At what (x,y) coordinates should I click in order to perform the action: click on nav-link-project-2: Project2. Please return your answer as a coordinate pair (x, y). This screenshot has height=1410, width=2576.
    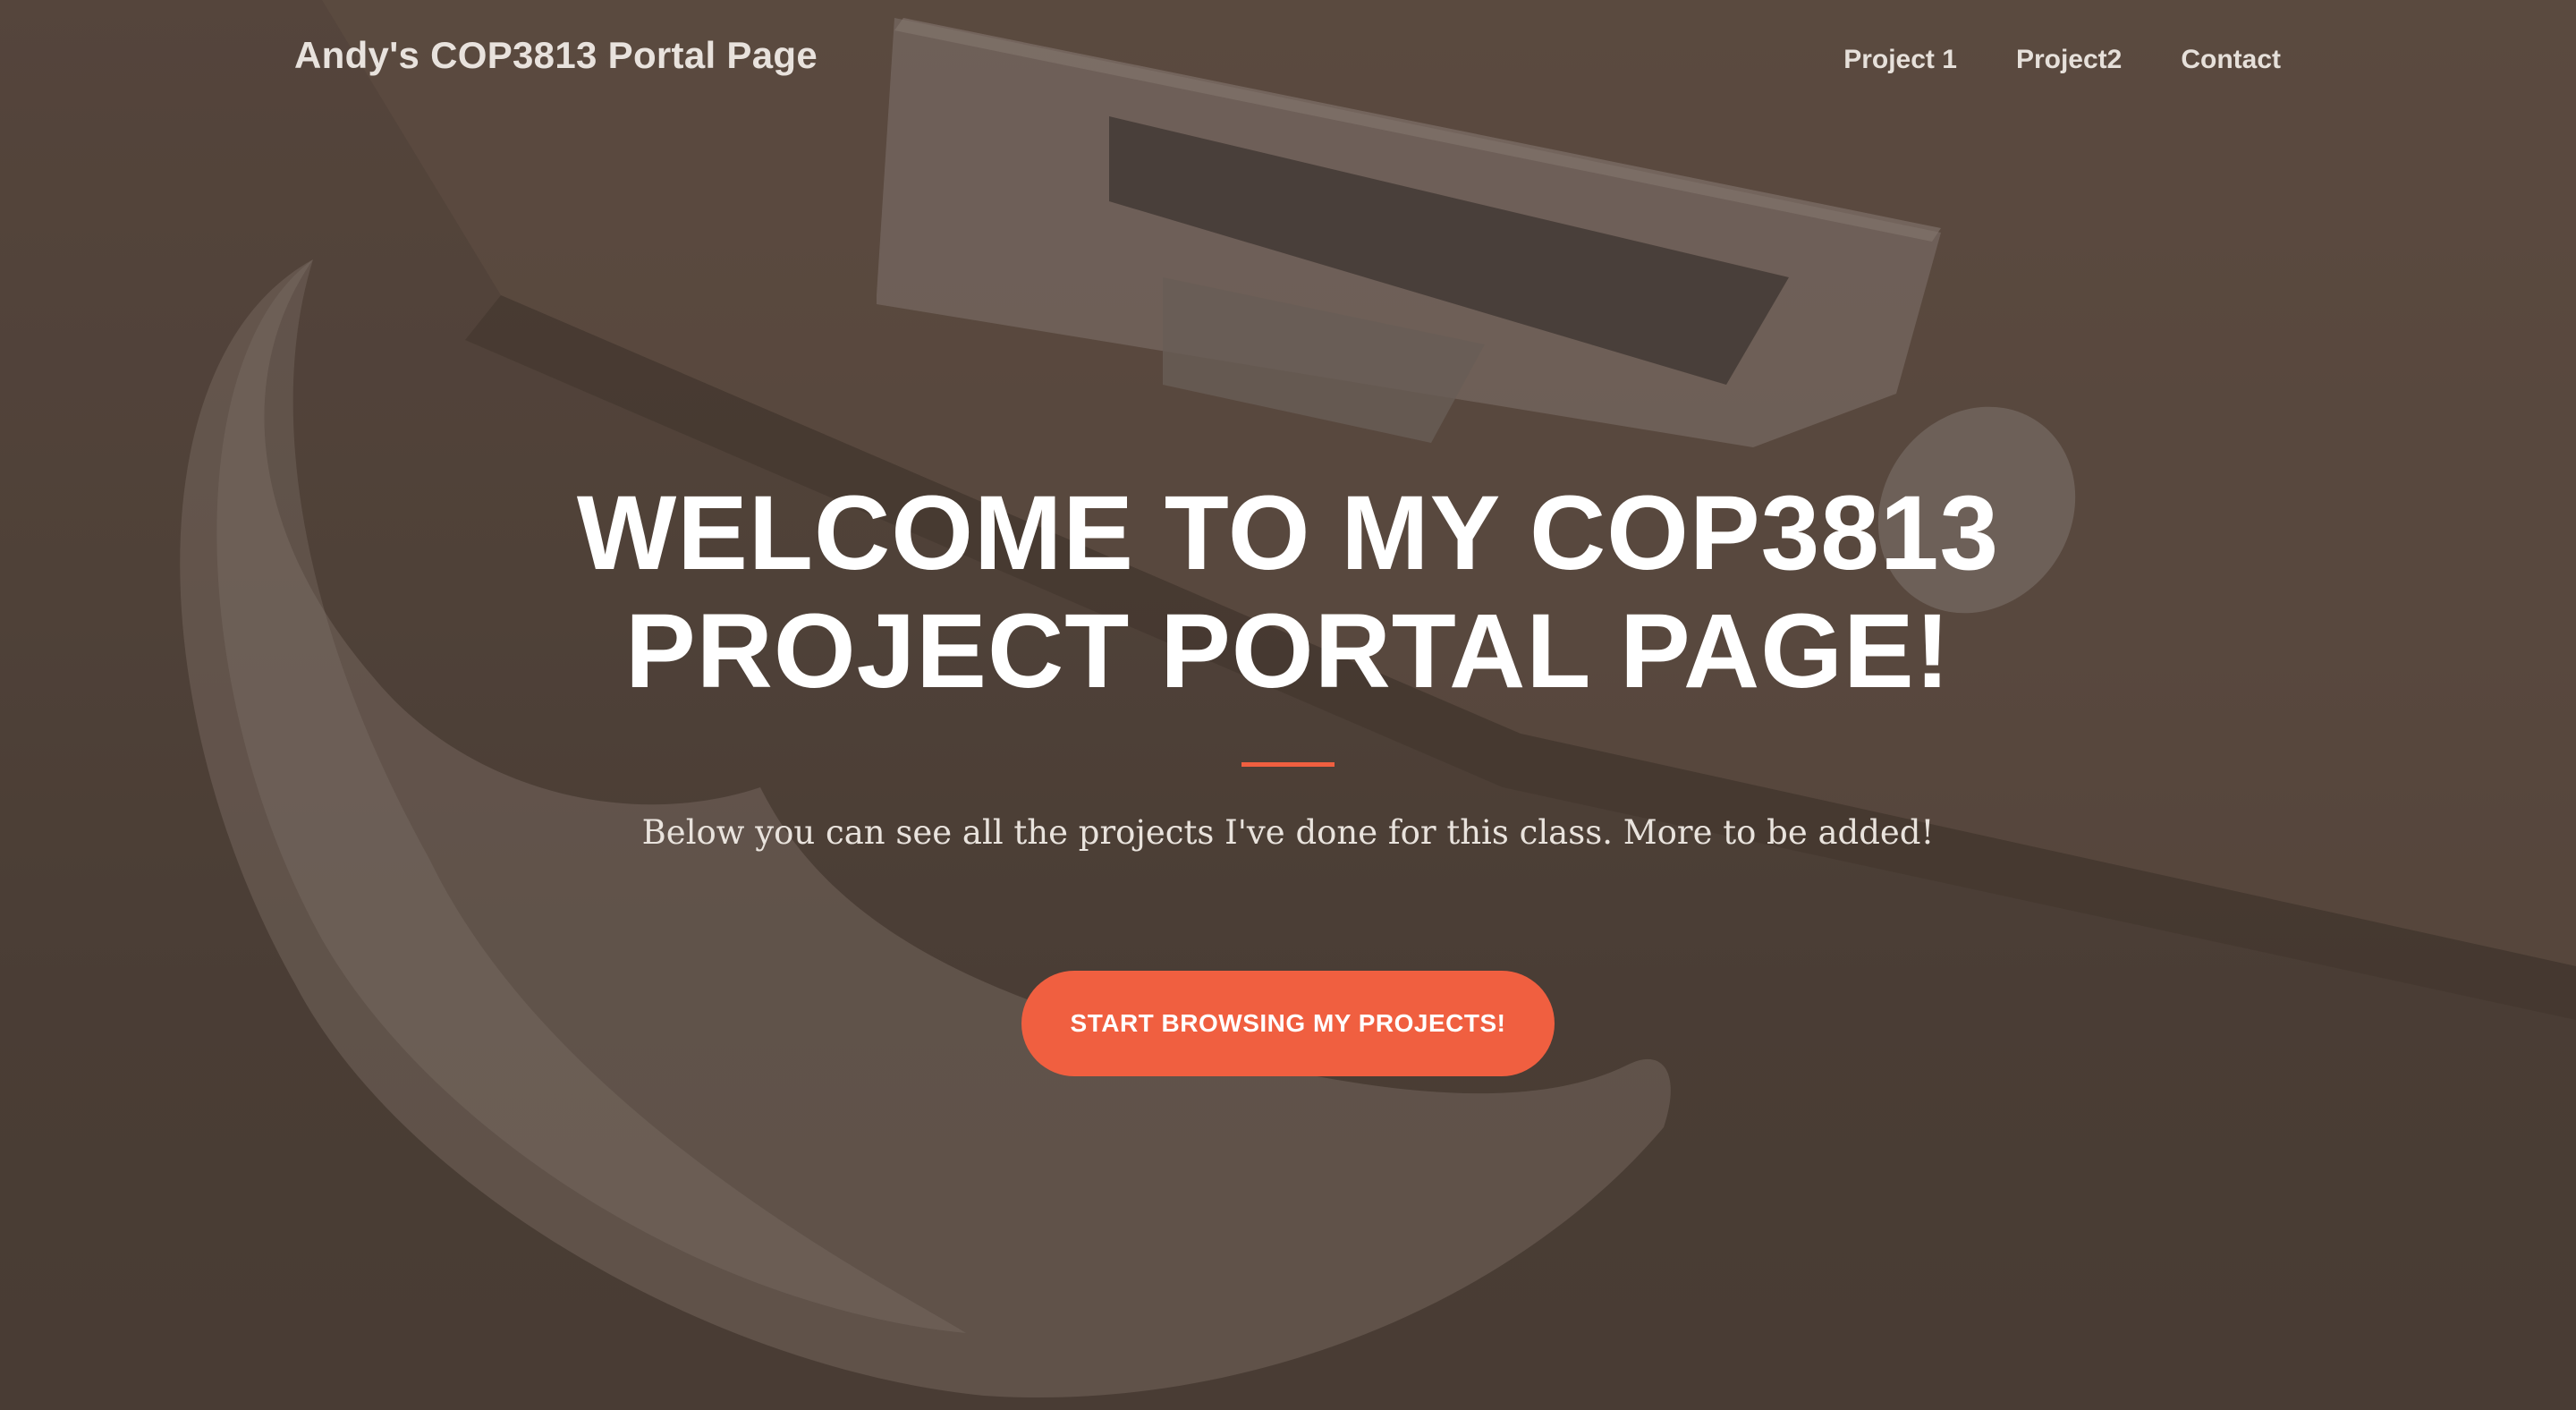
    Looking at the image, I should click on (2069, 60).